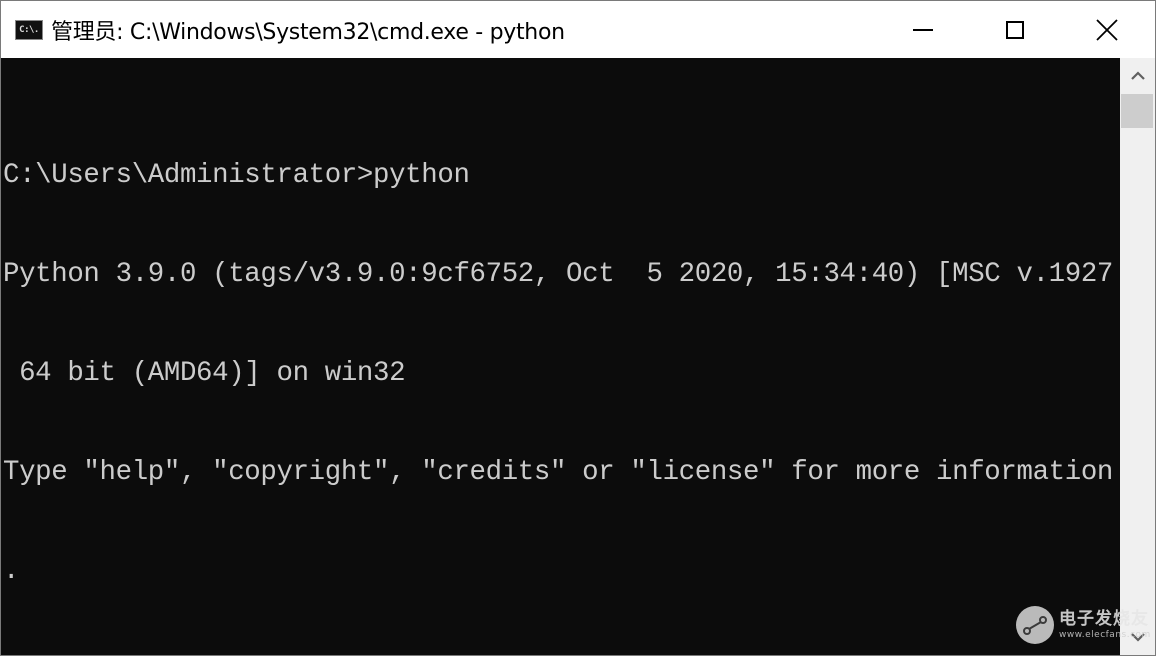 The image size is (1156, 656). What do you see at coordinates (236, 175) in the screenshot?
I see `console-line: C:\Users\Administrator>python` at bounding box center [236, 175].